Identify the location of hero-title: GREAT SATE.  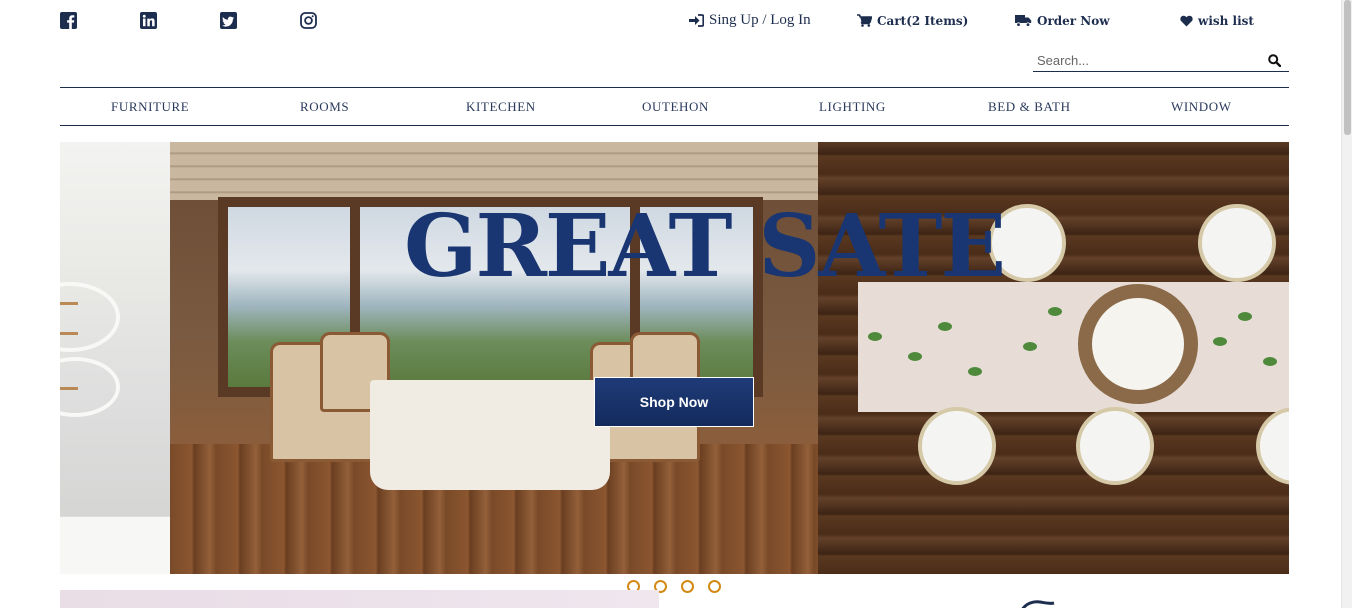
(705, 246).